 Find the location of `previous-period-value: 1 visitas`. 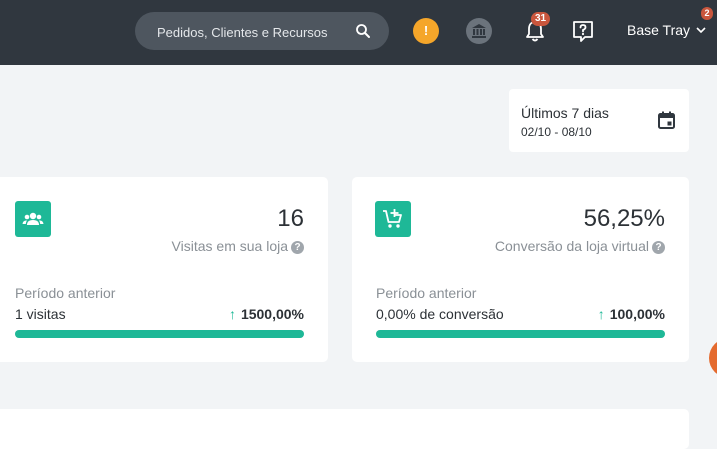

previous-period-value: 1 visitas is located at coordinates (40, 314).